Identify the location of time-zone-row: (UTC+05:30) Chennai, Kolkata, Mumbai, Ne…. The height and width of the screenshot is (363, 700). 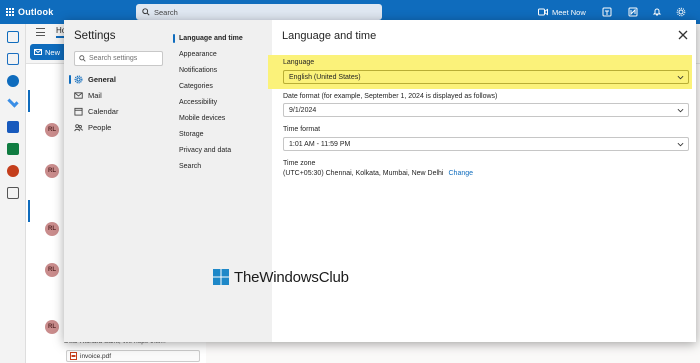
(378, 173).